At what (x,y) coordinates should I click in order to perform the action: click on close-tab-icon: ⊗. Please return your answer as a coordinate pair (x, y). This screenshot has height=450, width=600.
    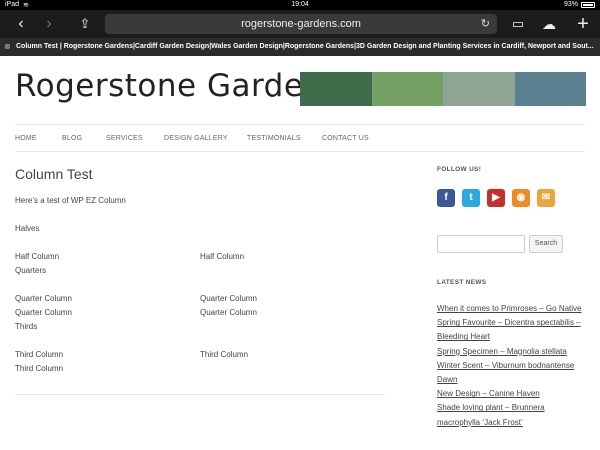
    Looking at the image, I should click on (9, 47).